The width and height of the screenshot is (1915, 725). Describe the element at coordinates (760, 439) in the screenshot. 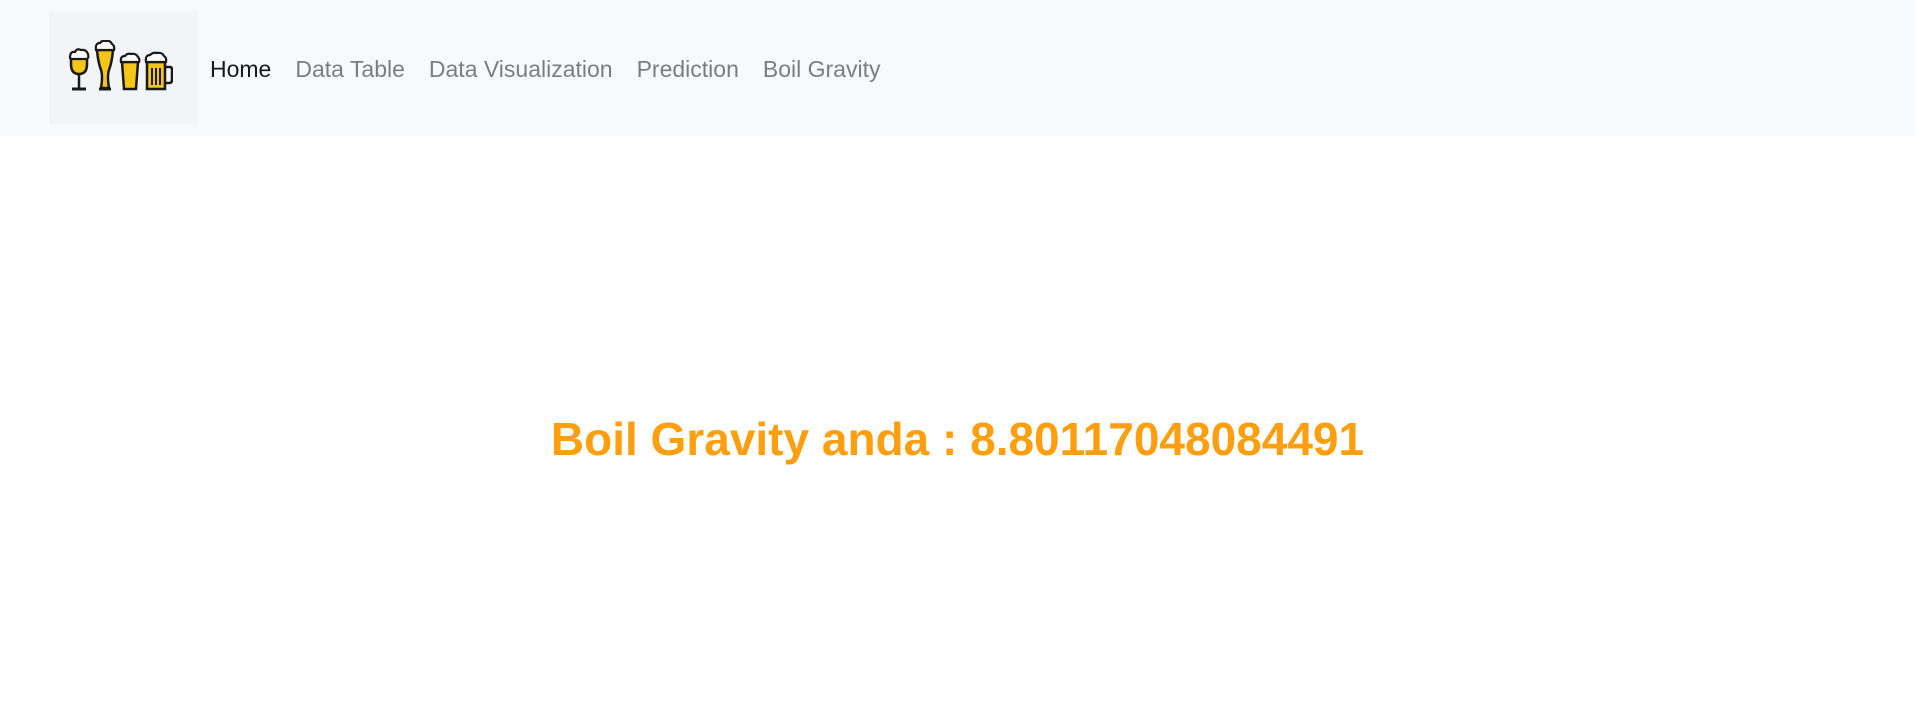

I see `result-label: Boil Gravity anda :` at that location.